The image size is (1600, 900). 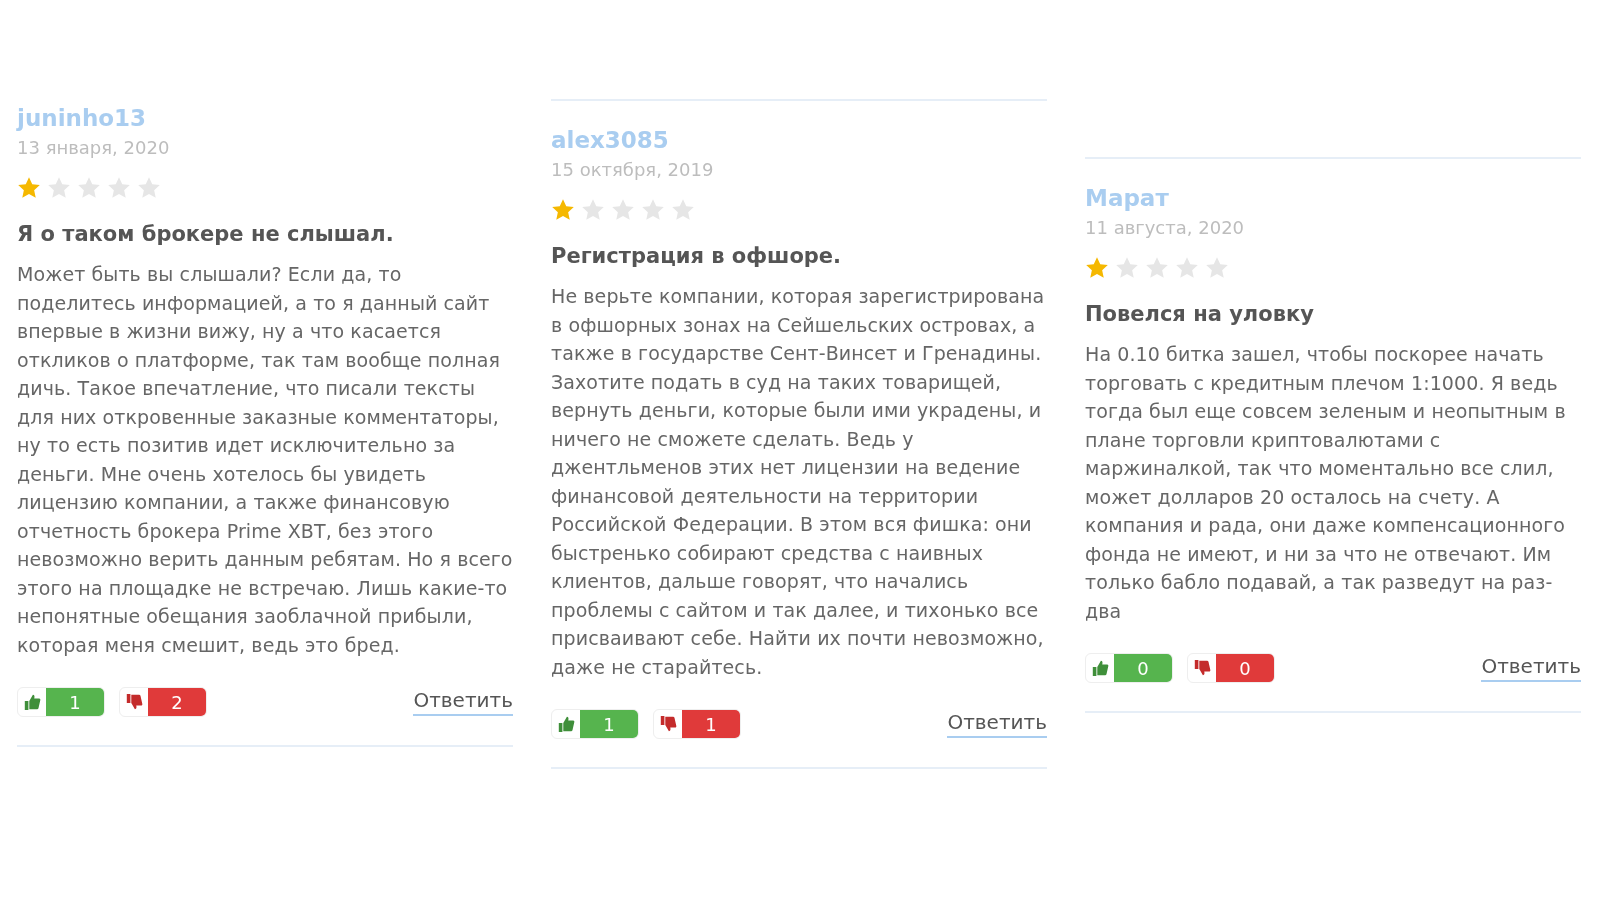 I want to click on author-name: Марат, so click(x=1127, y=198).